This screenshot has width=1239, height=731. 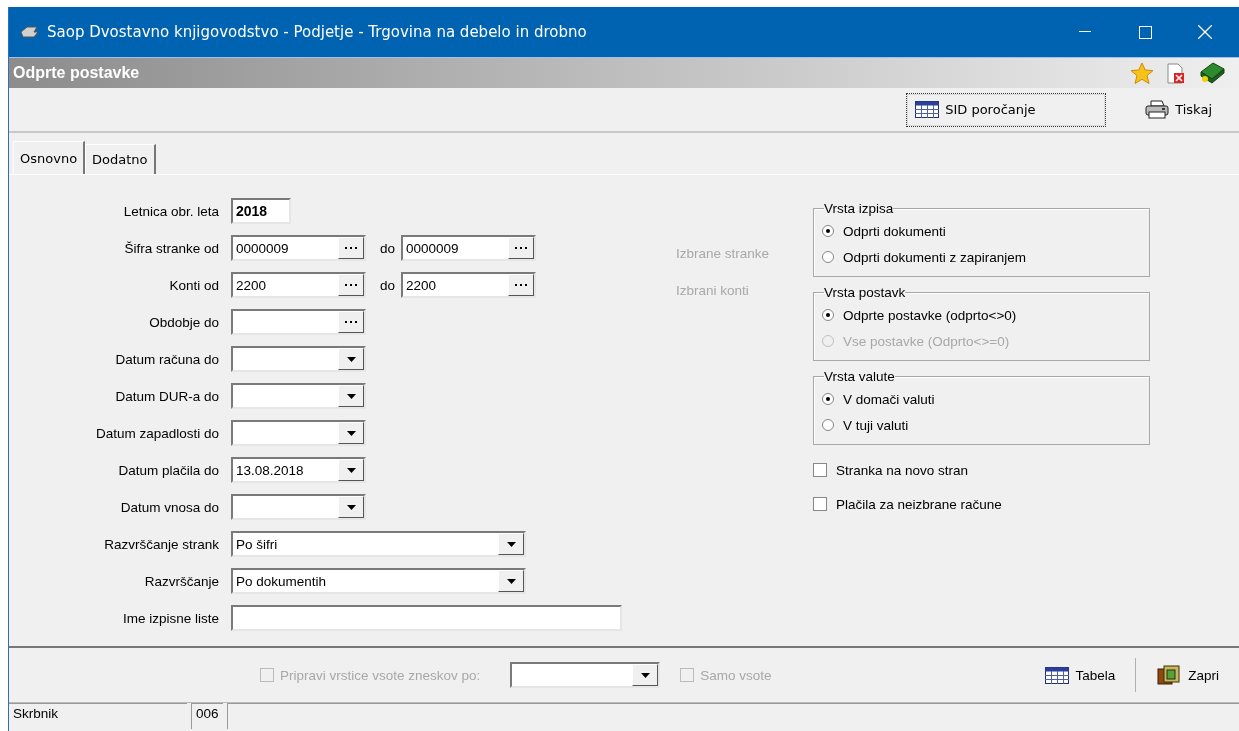 I want to click on group-title: Vrsta valute, so click(x=859, y=376).